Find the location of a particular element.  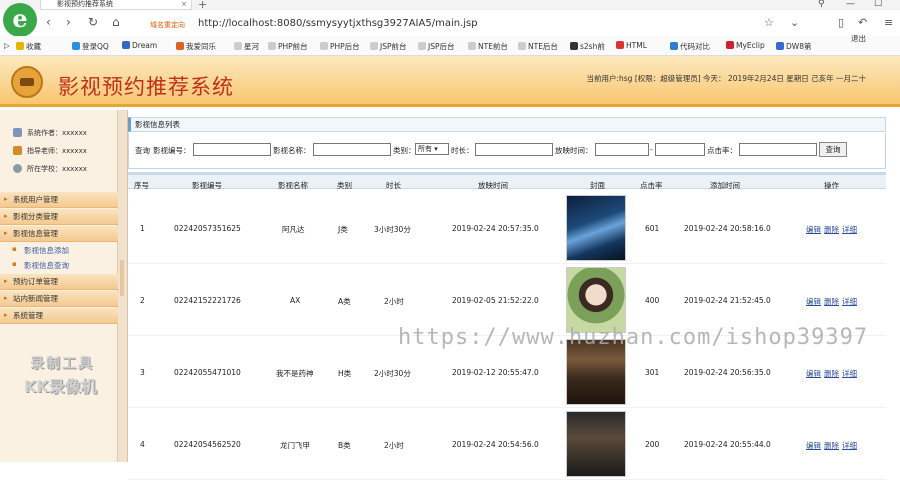

submenu-film-query: 影视信息查询 is located at coordinates (40, 265).